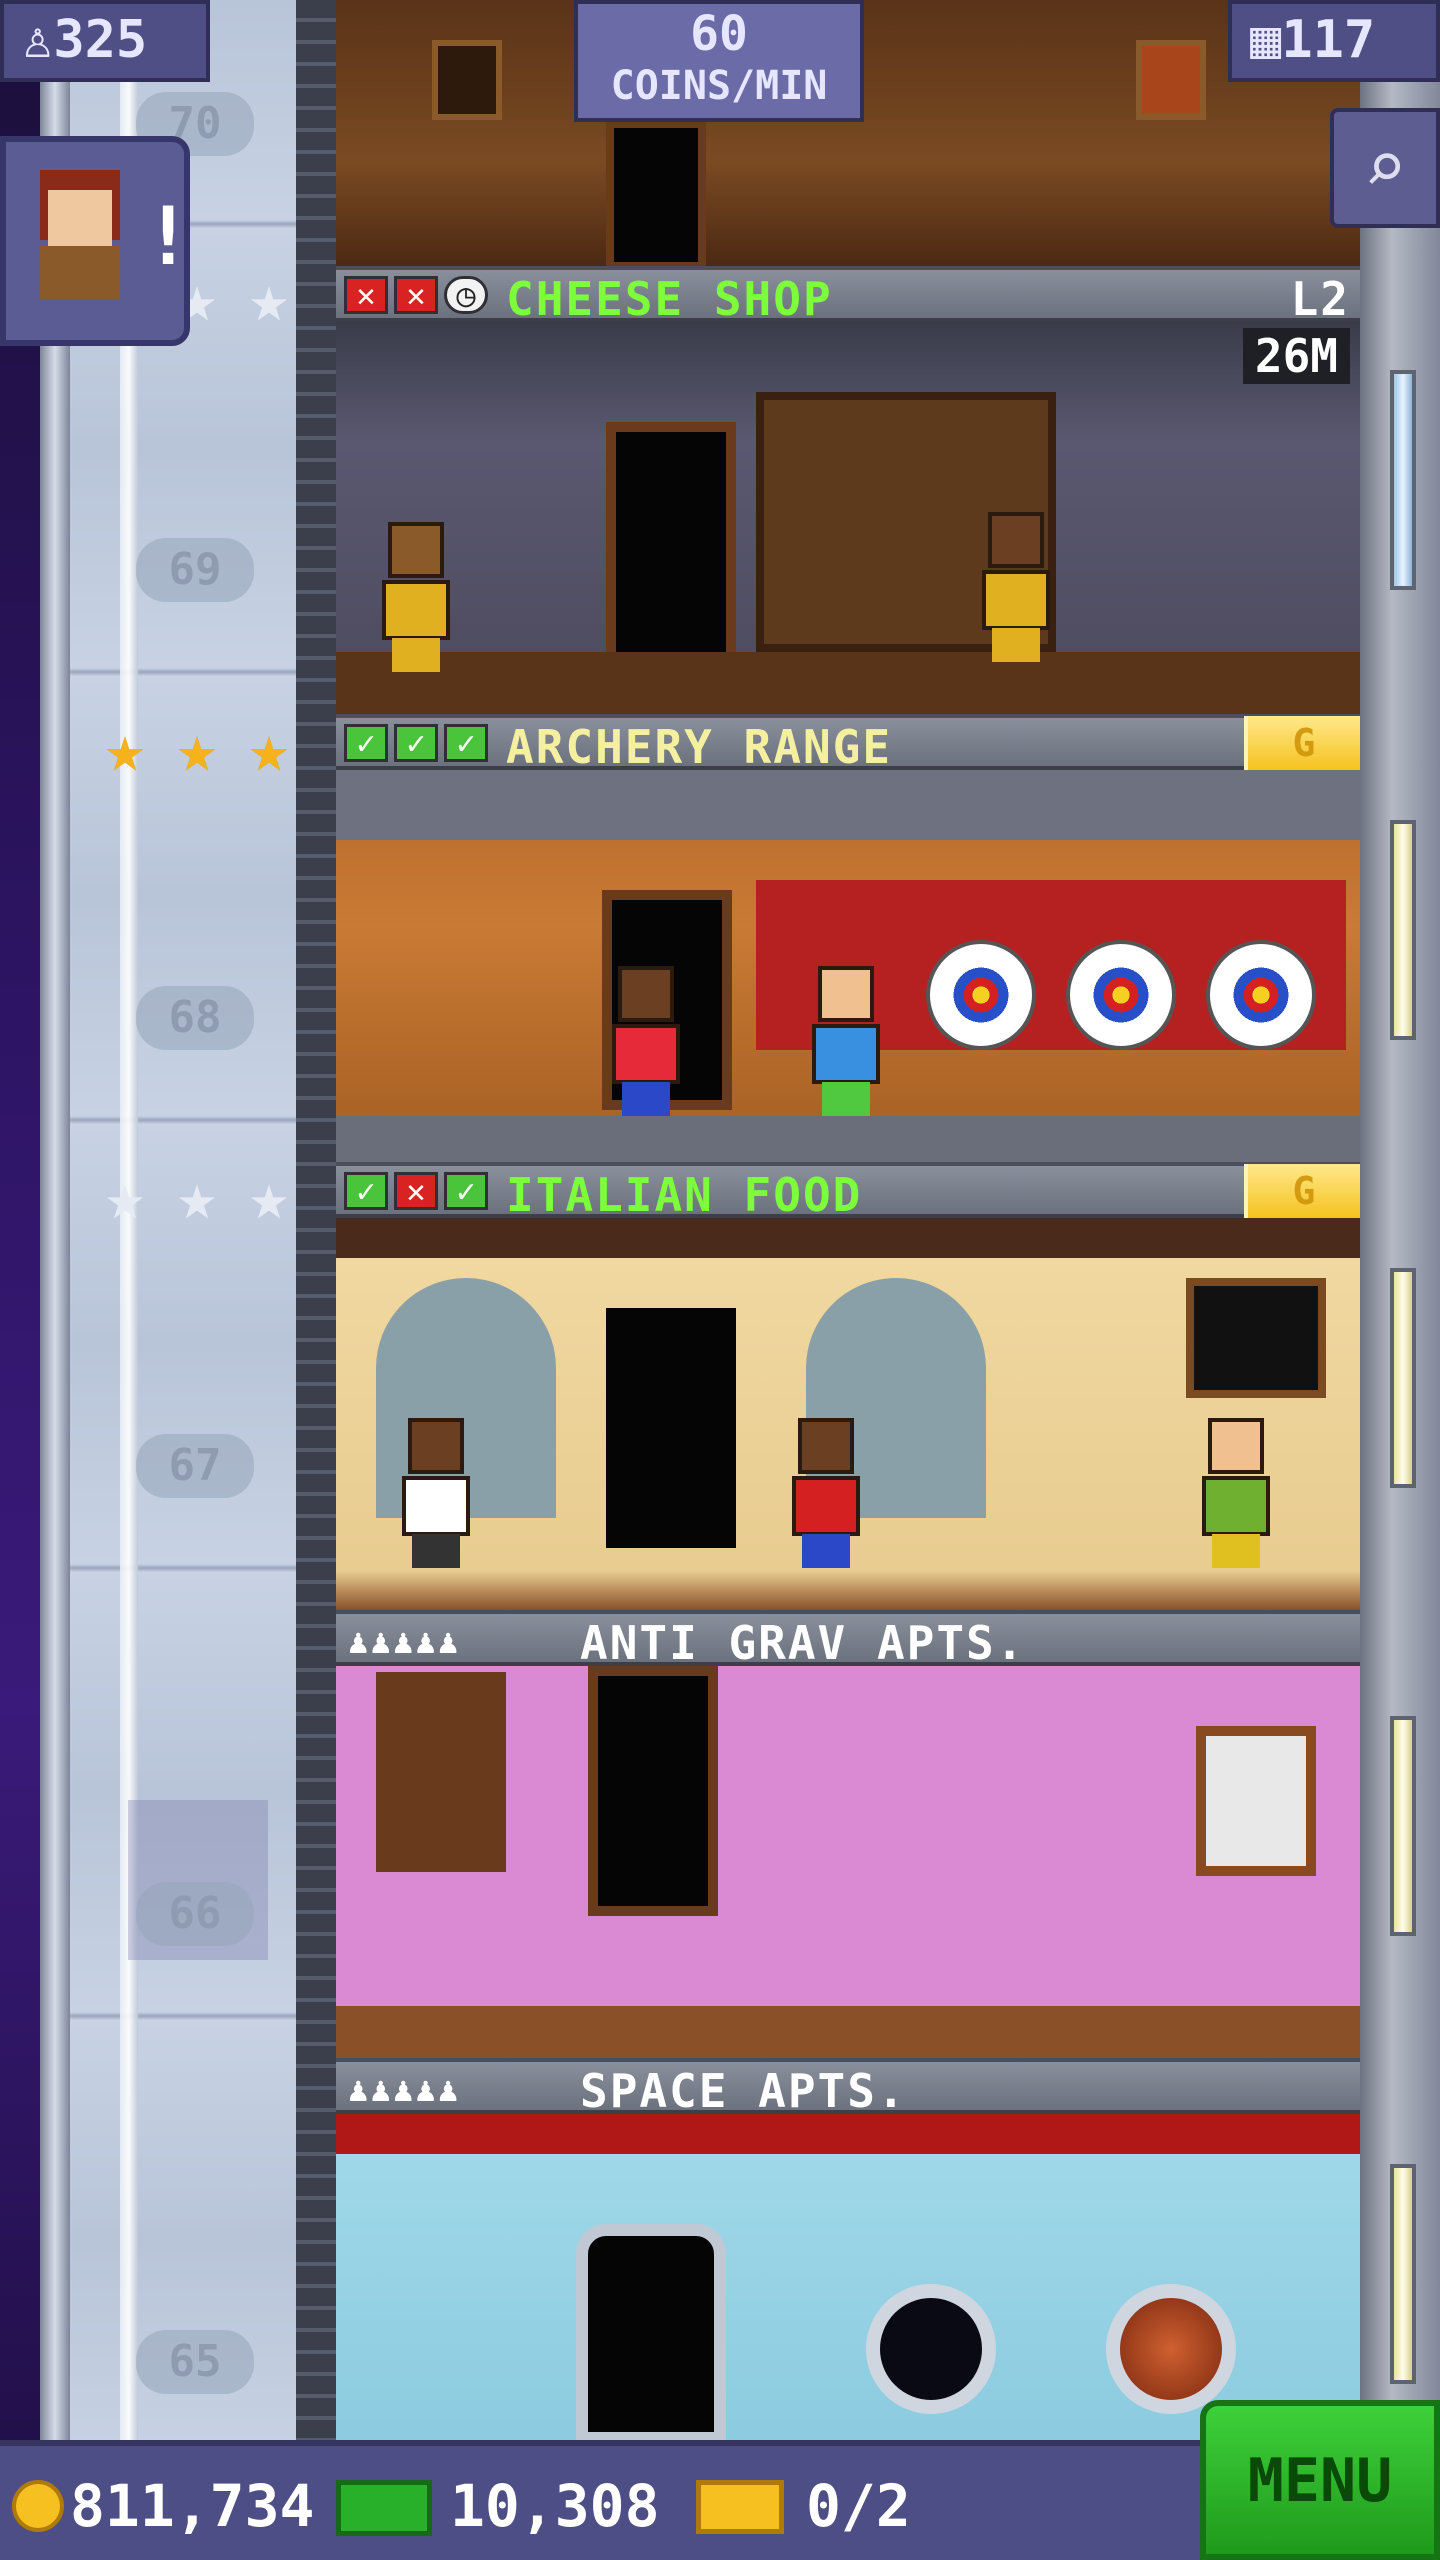  What do you see at coordinates (1296, 356) in the screenshot?
I see `restock-timer: 26M` at bounding box center [1296, 356].